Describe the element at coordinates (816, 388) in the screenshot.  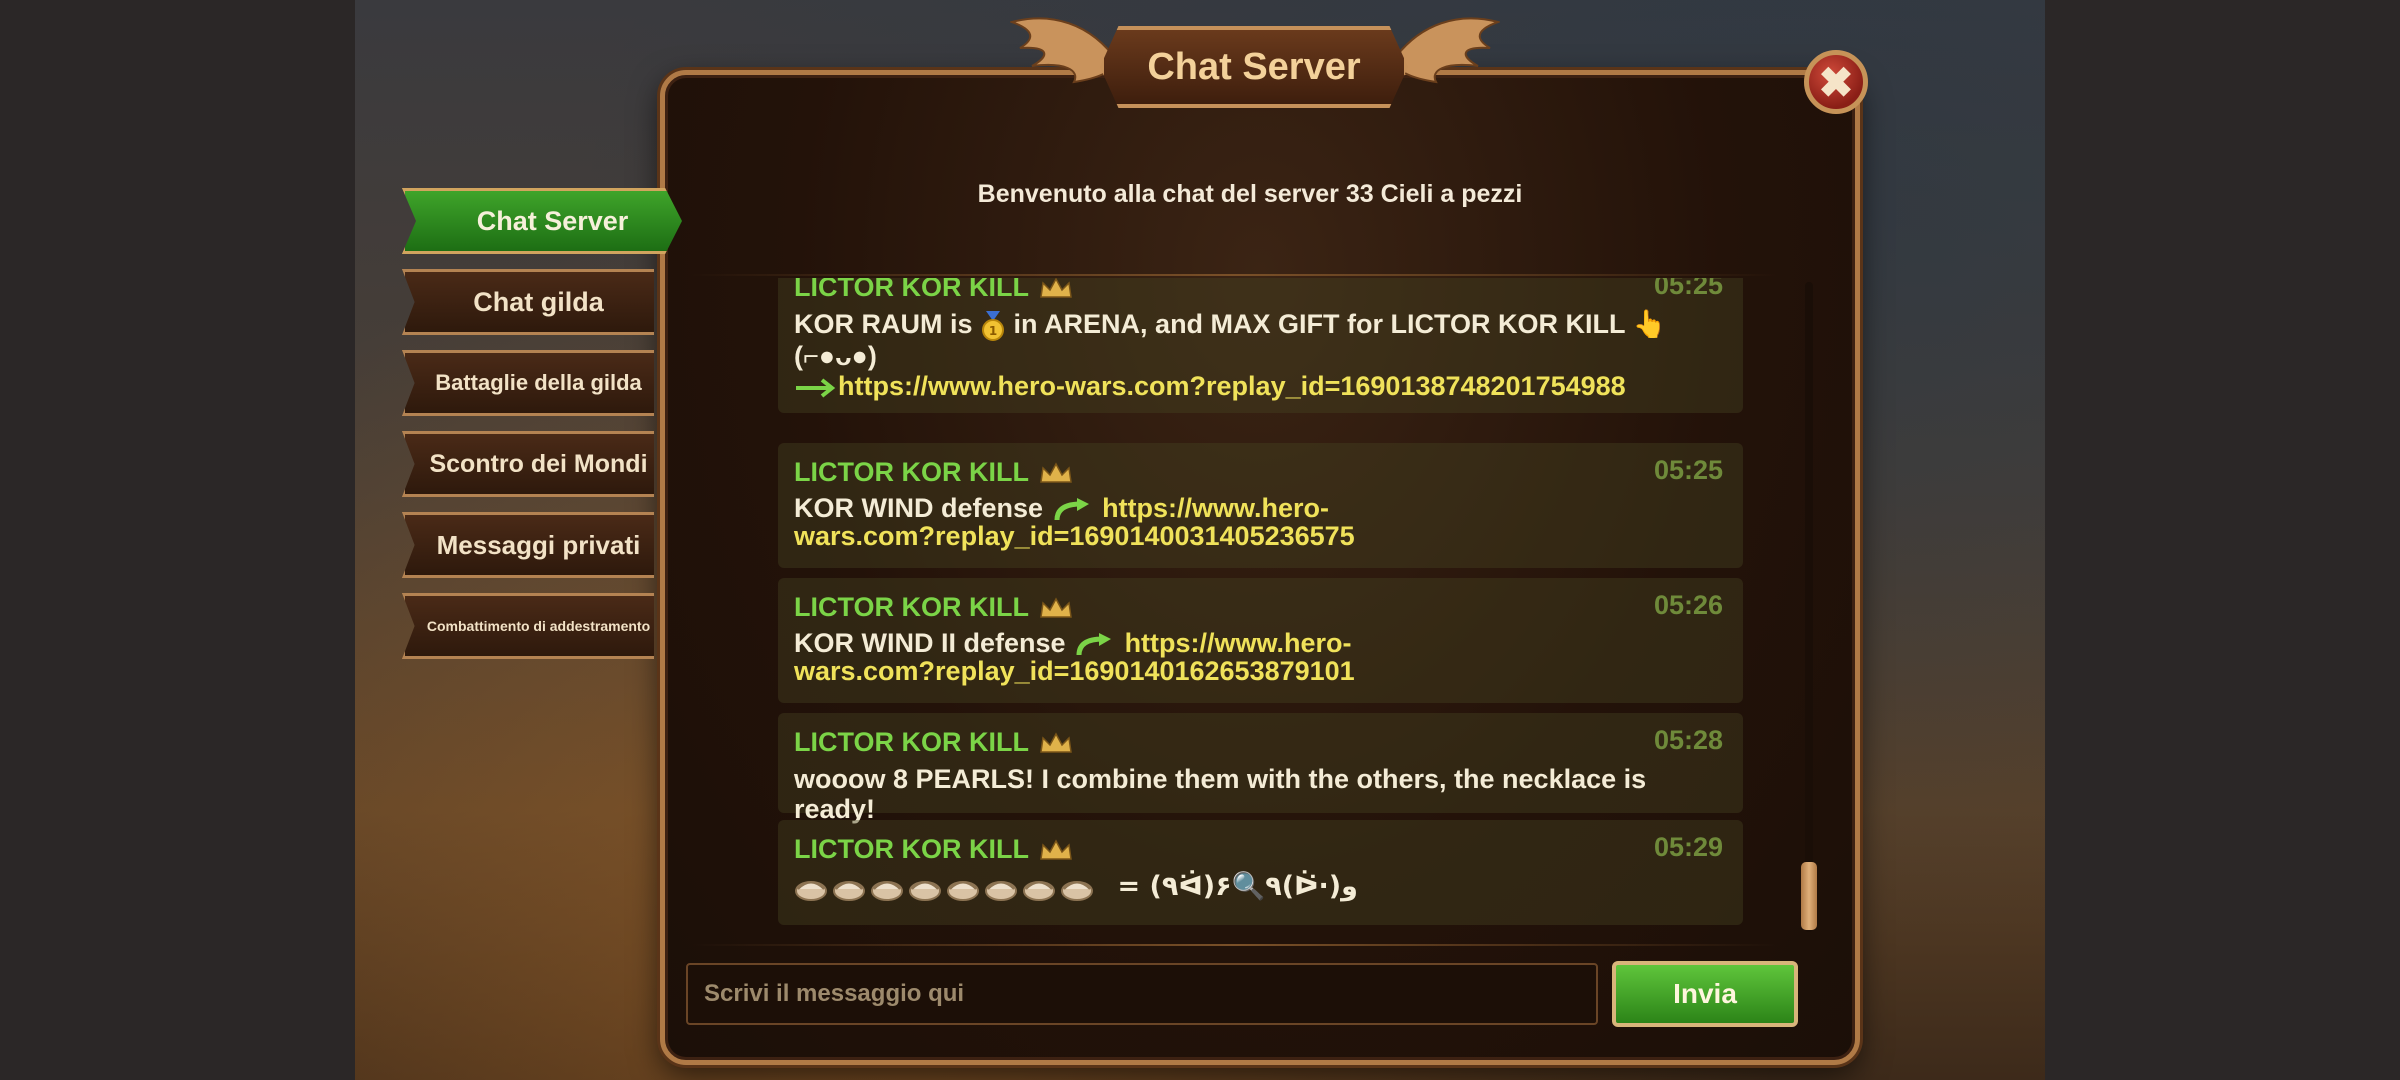
I see `right-arrow-icon` at that location.